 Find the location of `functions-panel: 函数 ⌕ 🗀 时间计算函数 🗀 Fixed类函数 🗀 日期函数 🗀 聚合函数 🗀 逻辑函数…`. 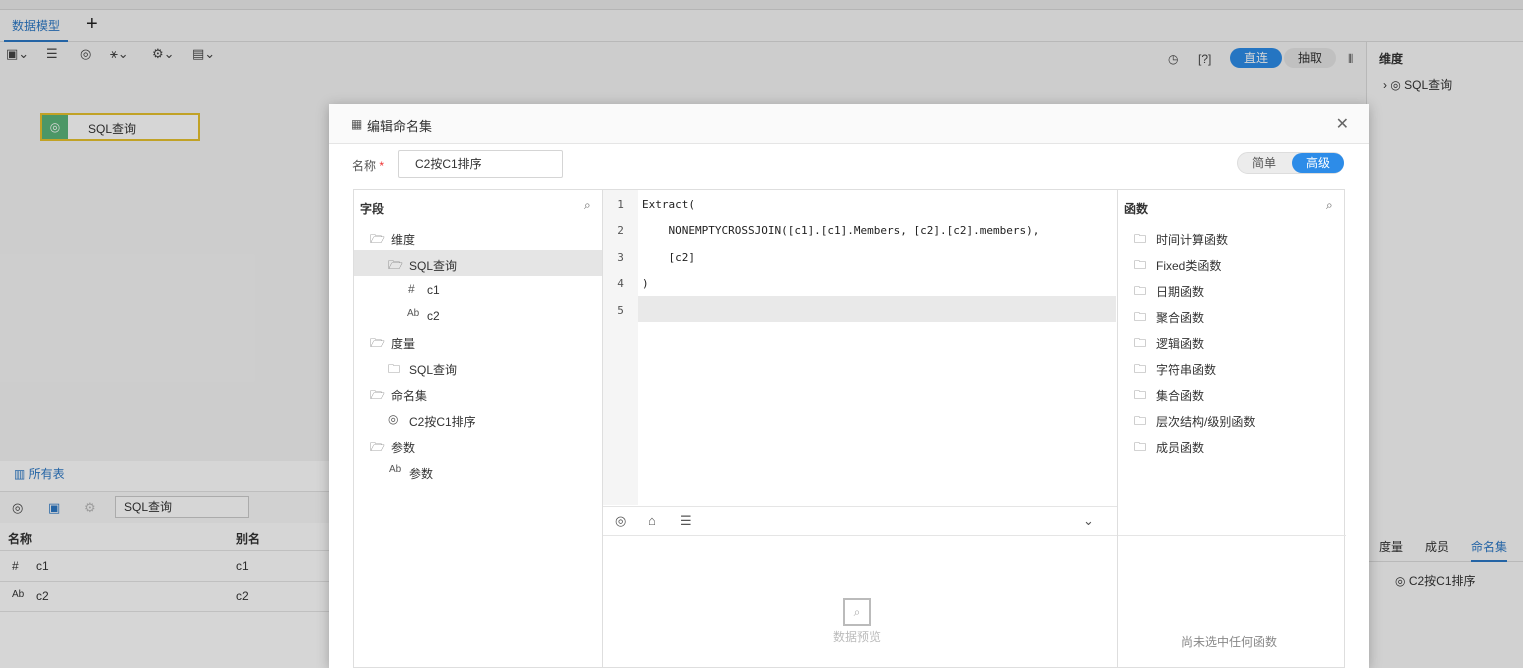

functions-panel: 函数 ⌕ 🗀 时间计算函数 🗀 Fixed类函数 🗀 日期函数 🗀 聚合函数 🗀 逻辑函数… is located at coordinates (1231, 429).